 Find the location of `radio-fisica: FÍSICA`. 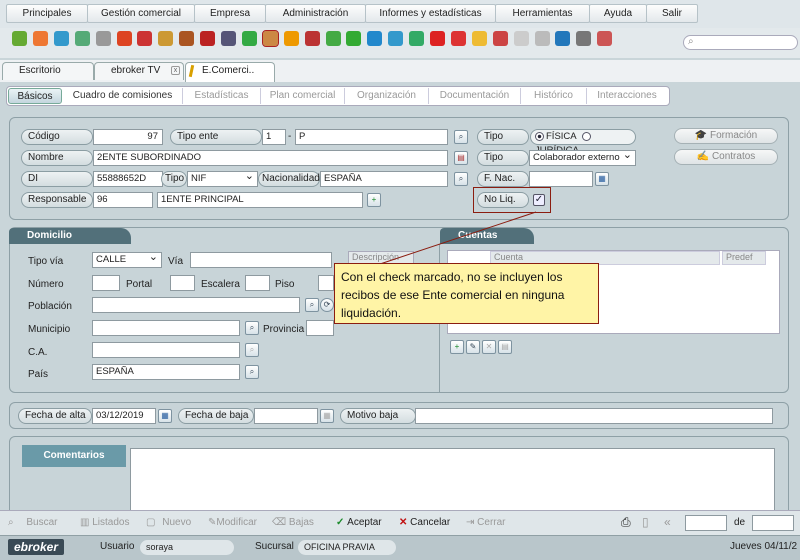

radio-fisica: FÍSICA is located at coordinates (555, 136).